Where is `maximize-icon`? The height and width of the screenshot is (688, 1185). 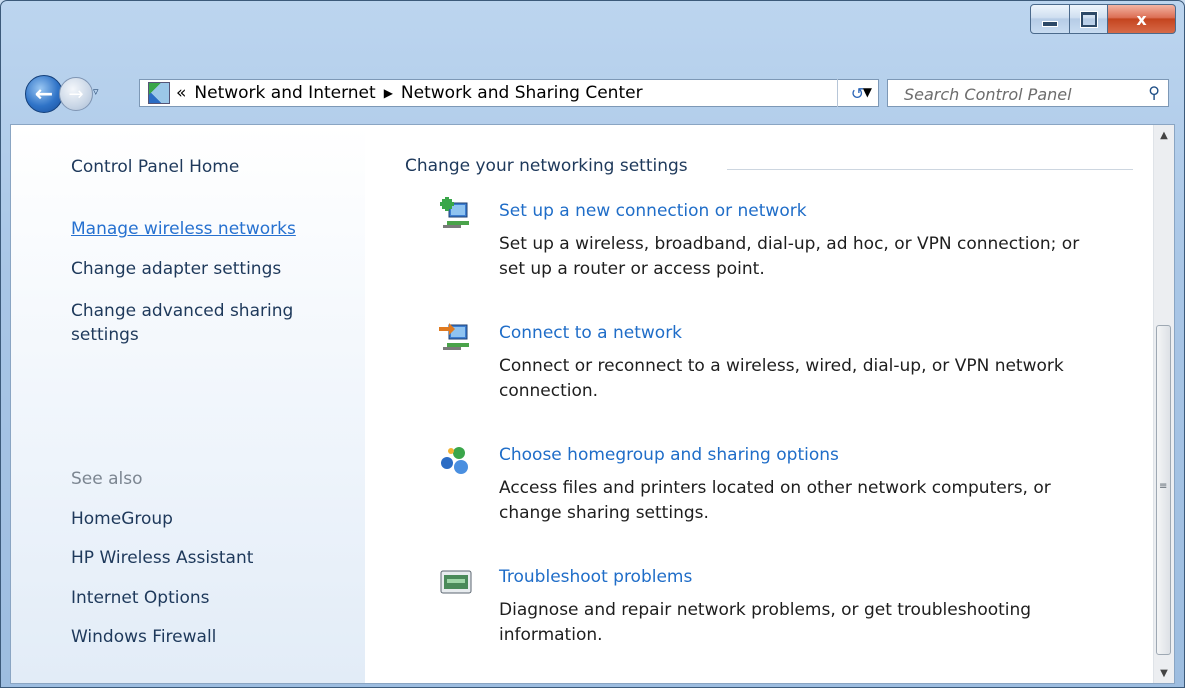
maximize-icon is located at coordinates (1088, 19).